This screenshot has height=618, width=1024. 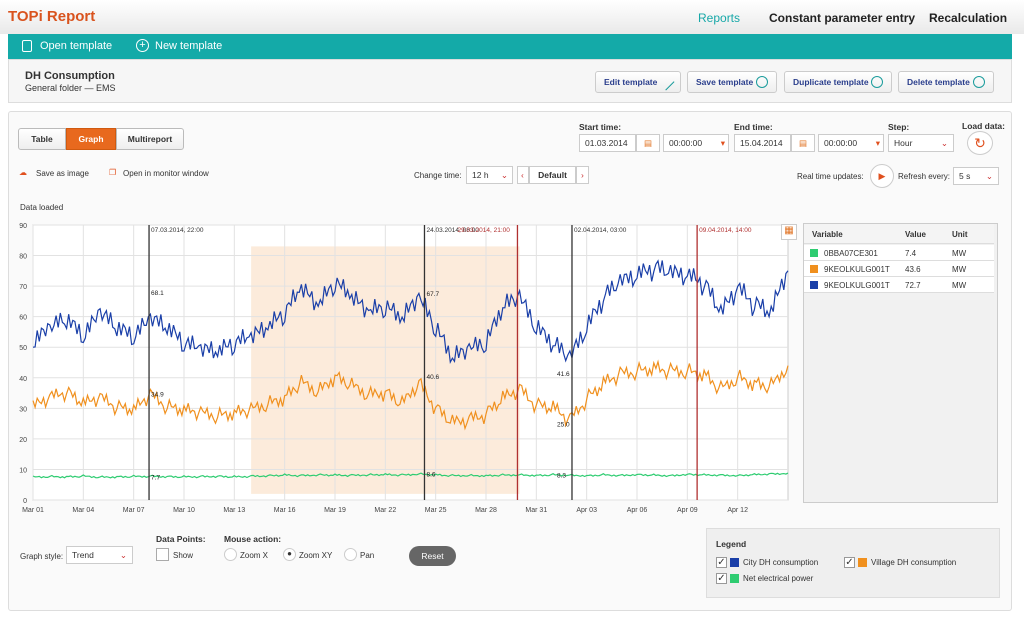 What do you see at coordinates (23, 470) in the screenshot?
I see `y-tick-label: 10` at bounding box center [23, 470].